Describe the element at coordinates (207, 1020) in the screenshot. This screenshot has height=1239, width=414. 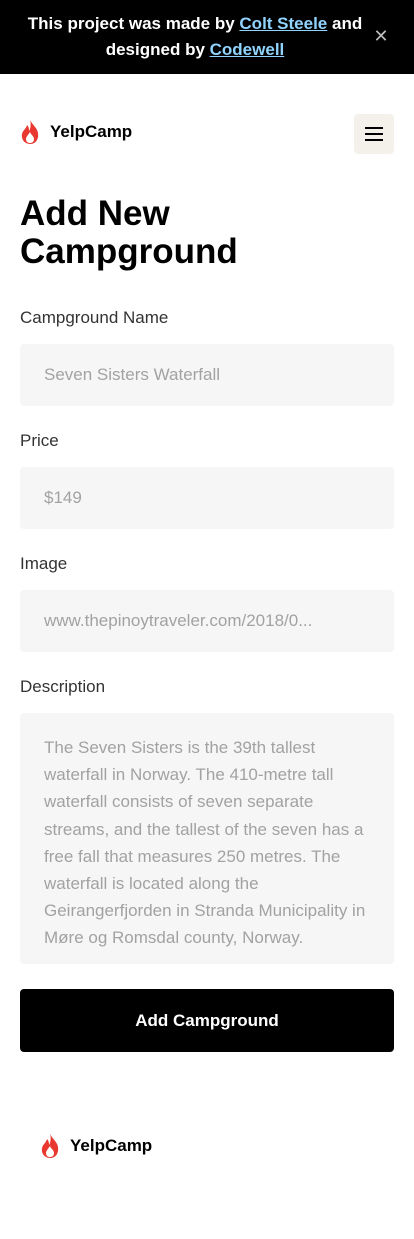
I see `add-campground-button: Add Campground` at that location.